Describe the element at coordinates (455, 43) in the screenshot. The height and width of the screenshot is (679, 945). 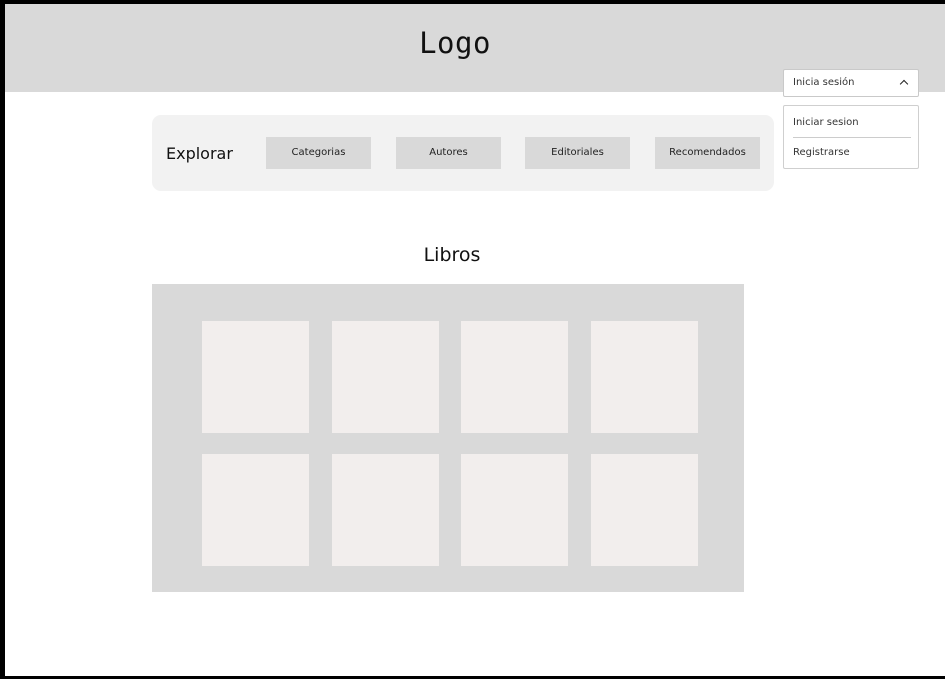
I see `logo: Logo` at that location.